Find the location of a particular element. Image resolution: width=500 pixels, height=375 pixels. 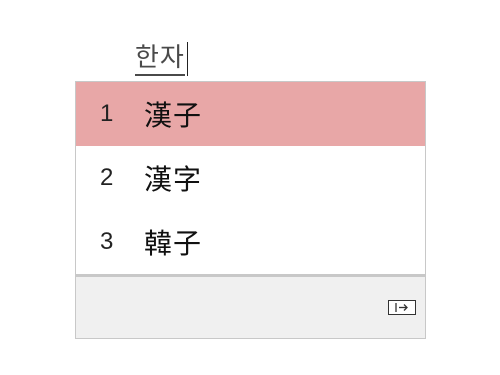

candidate-number: 3 is located at coordinates (107, 241).